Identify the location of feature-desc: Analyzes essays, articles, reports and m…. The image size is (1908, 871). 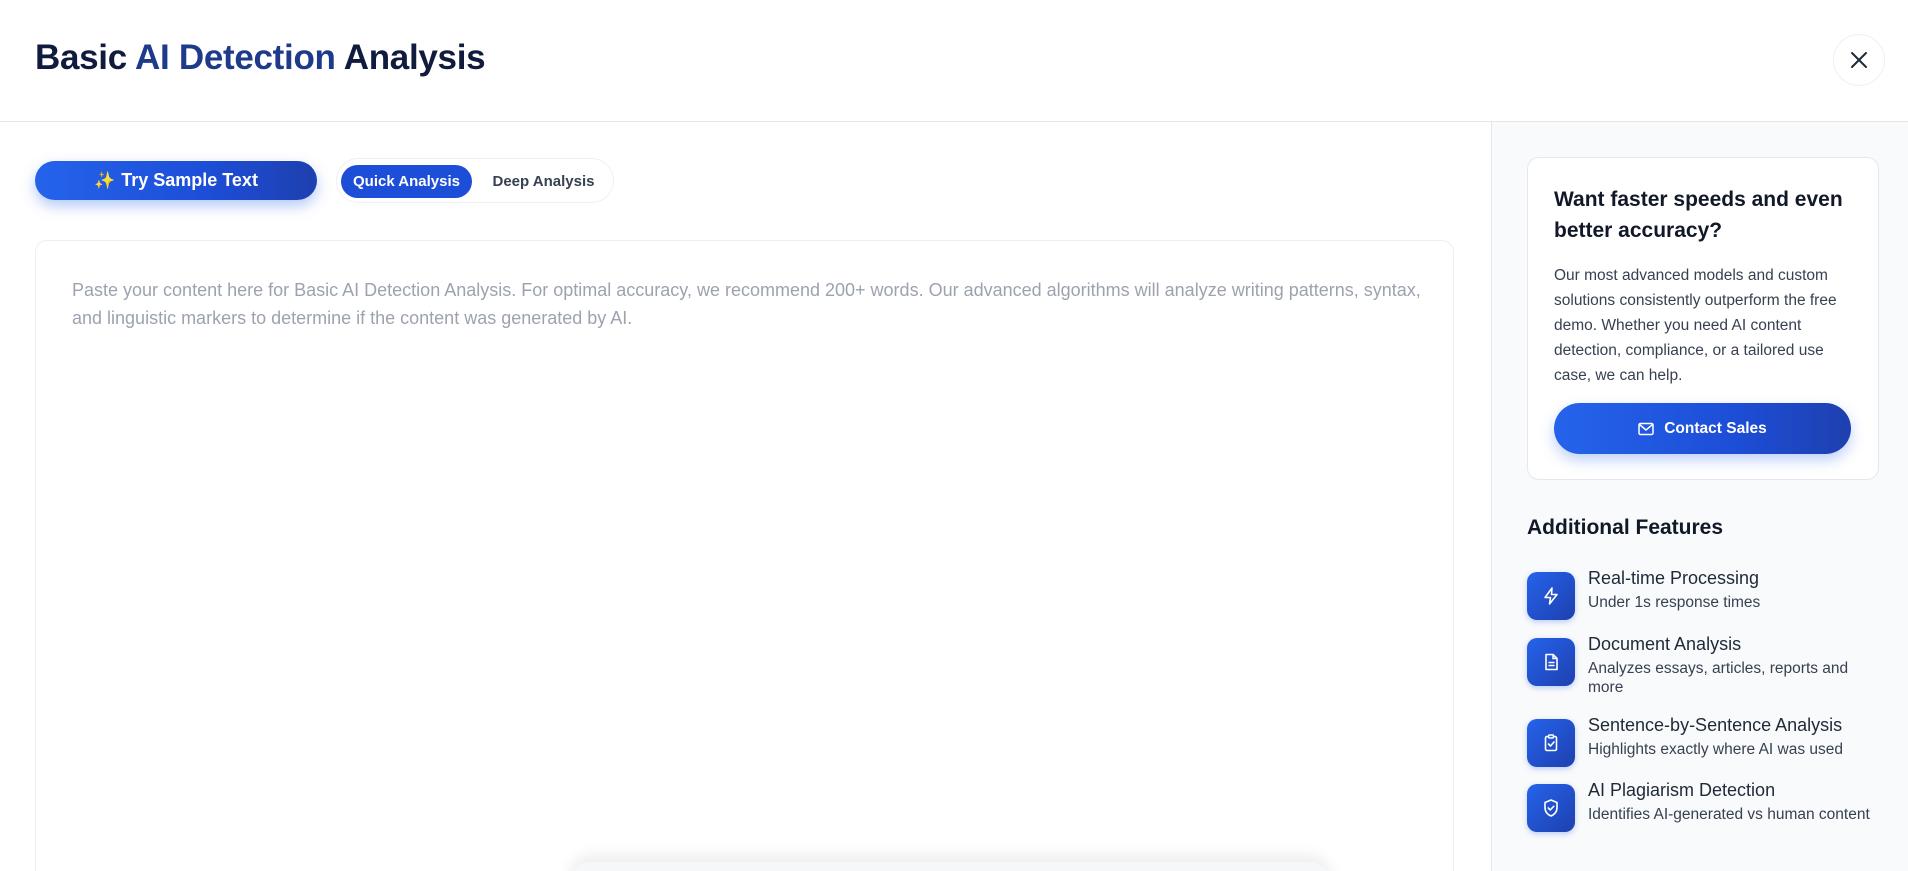
(1718, 678).